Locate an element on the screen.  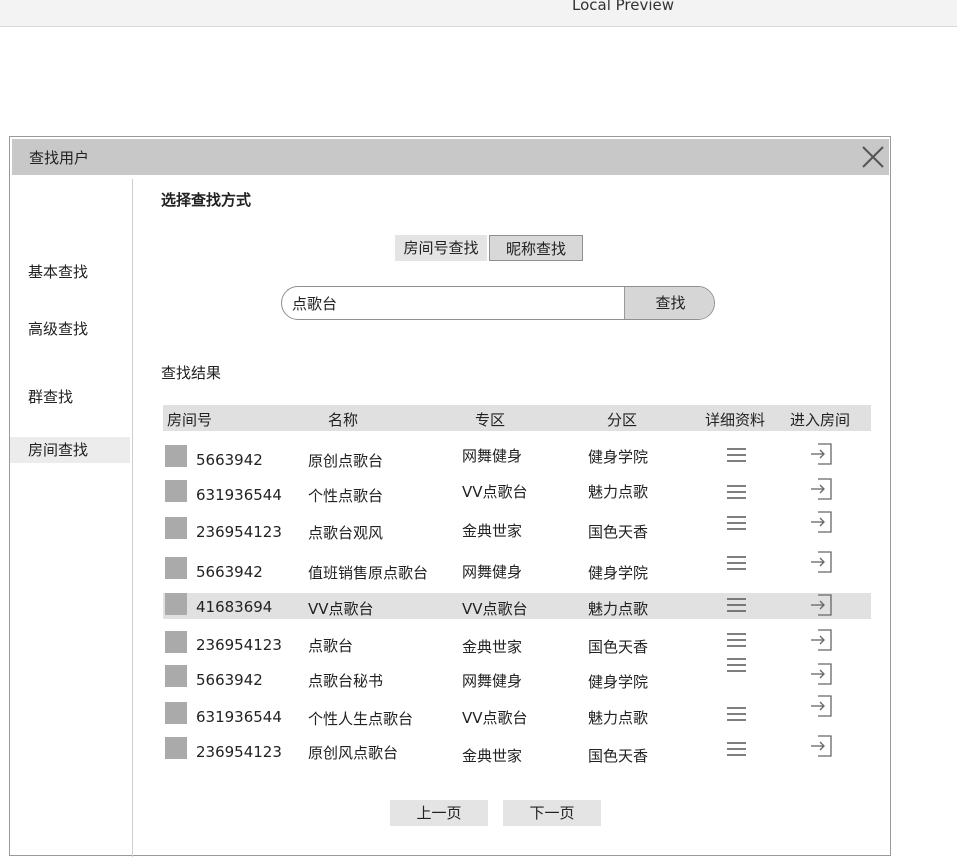
table-row: 236954123 原创风点歌台 金典世家 国色天香 is located at coordinates (517, 749).